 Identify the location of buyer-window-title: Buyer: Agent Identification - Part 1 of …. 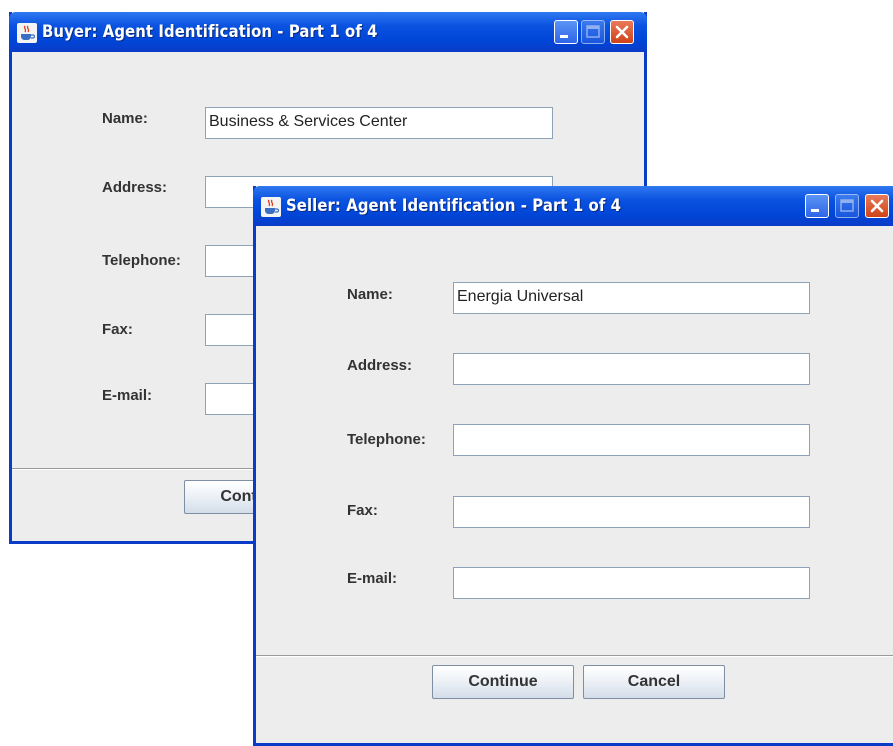
(210, 31).